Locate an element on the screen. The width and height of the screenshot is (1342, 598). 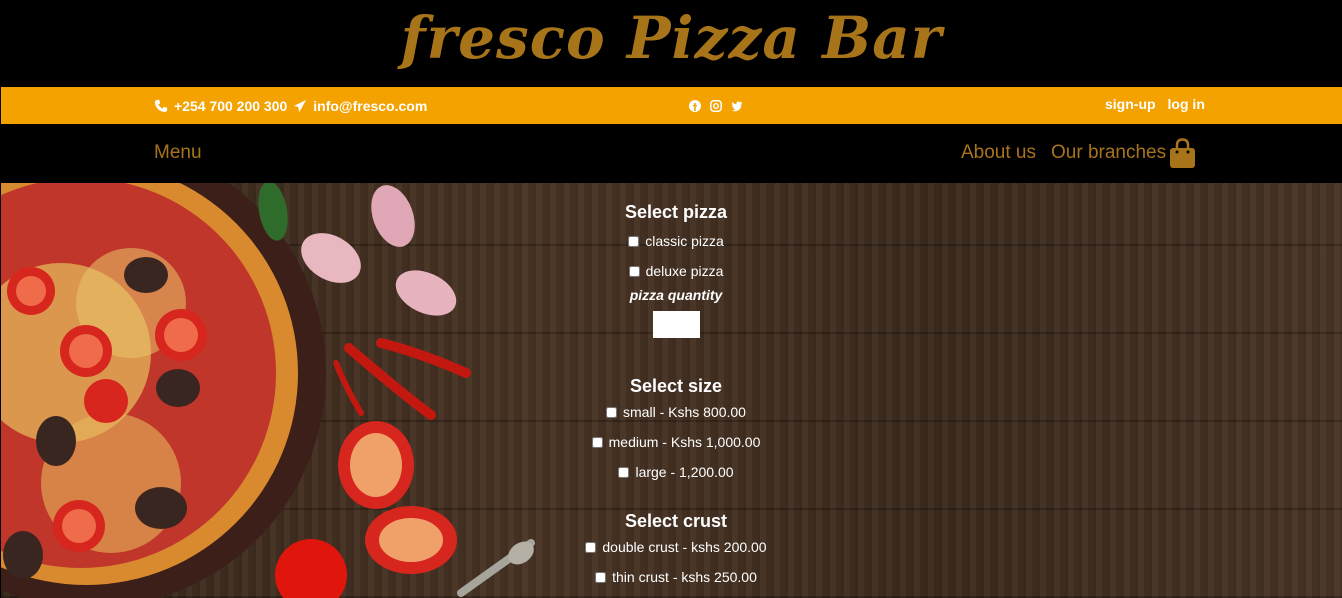
instagram-icon is located at coordinates (716, 105).